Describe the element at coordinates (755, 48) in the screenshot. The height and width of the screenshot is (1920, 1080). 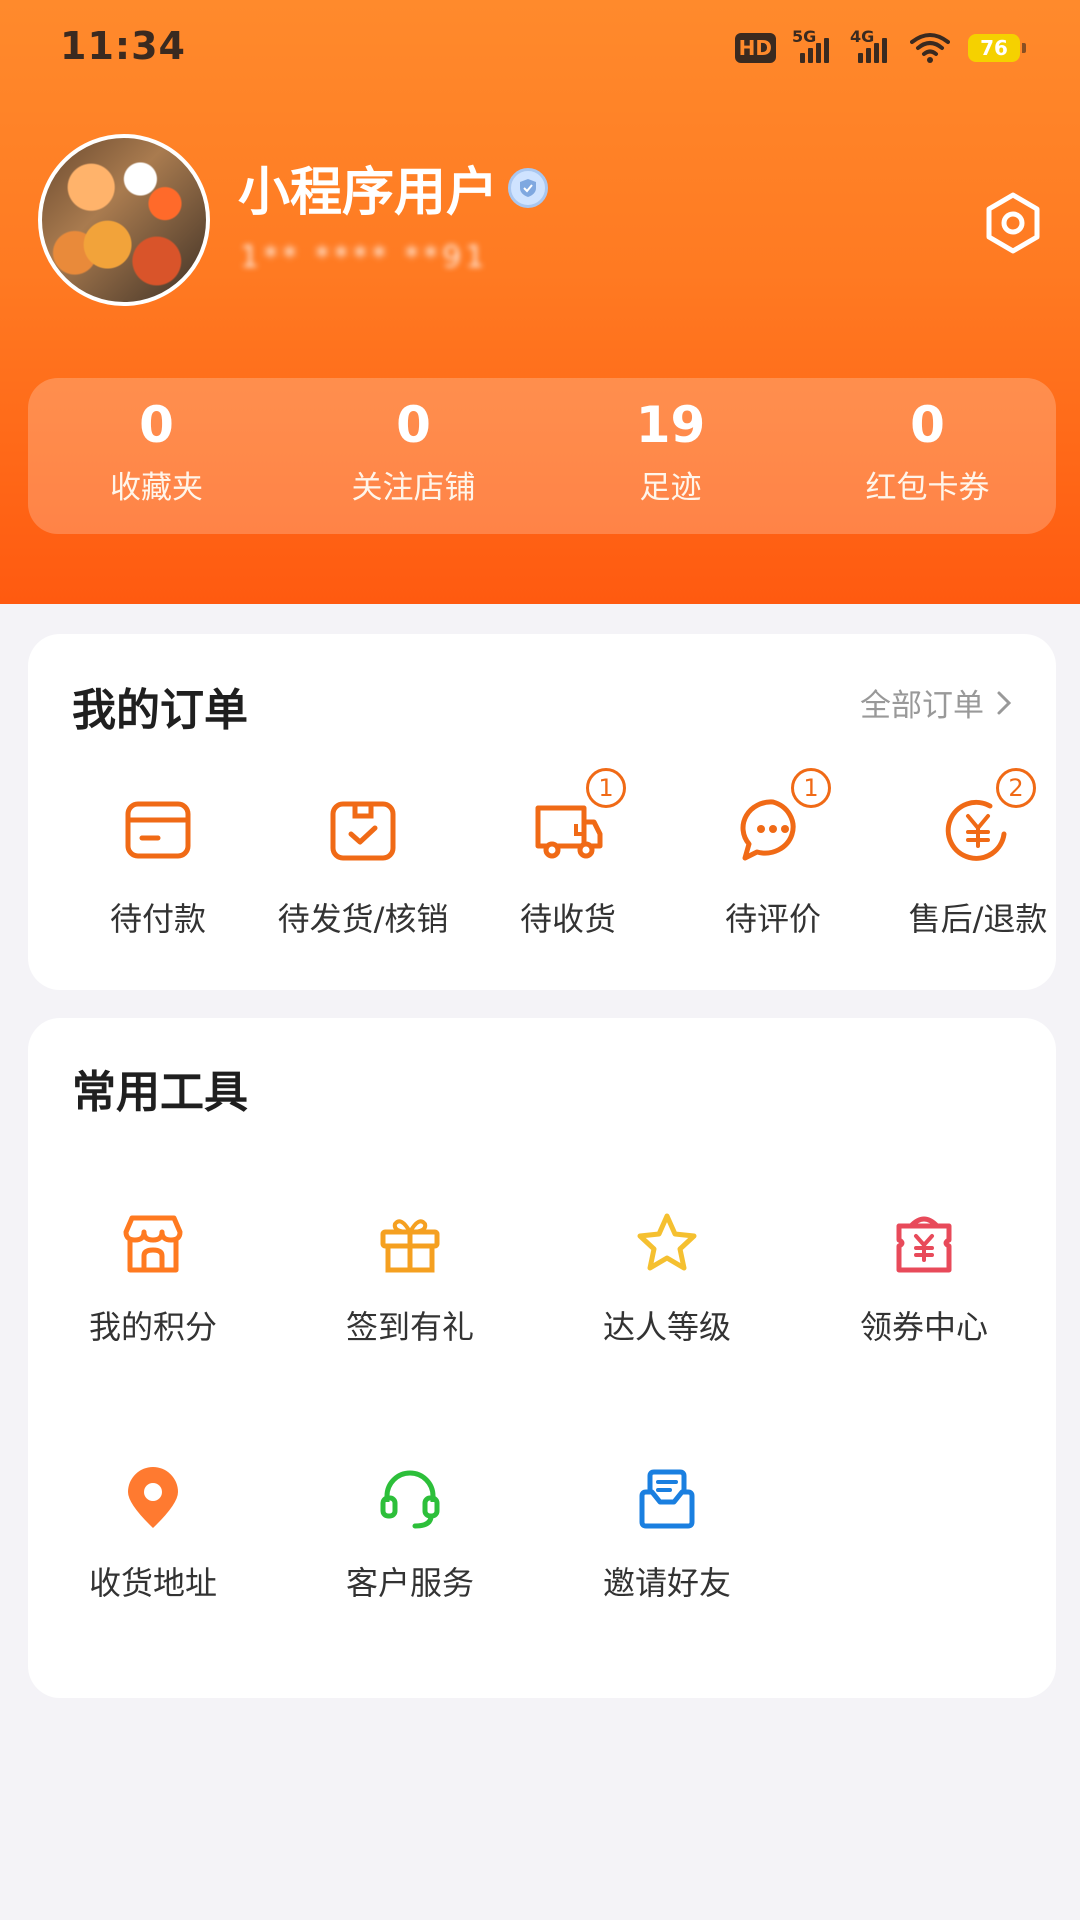
I see `hd-icon: HD` at that location.